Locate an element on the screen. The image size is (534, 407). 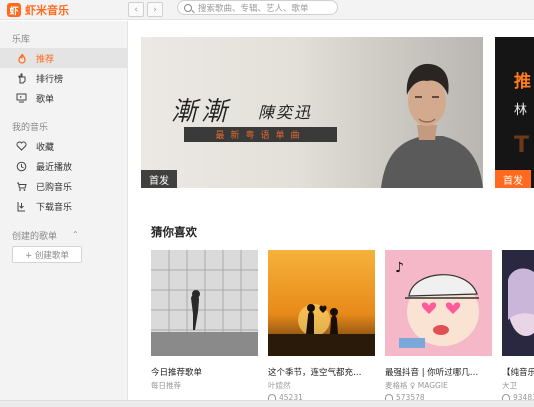
sidebar-item-label: 收藏 is located at coordinates (45, 147).